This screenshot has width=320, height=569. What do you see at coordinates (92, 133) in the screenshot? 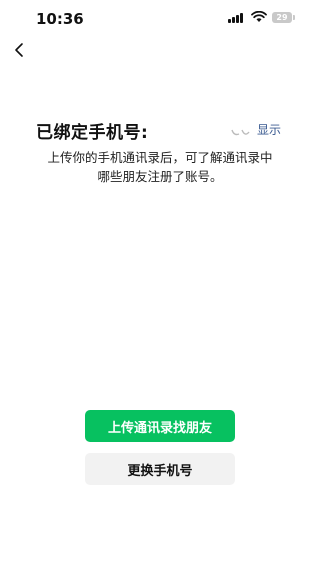
I see `bound-phone-title: 已绑定手机号:` at bounding box center [92, 133].